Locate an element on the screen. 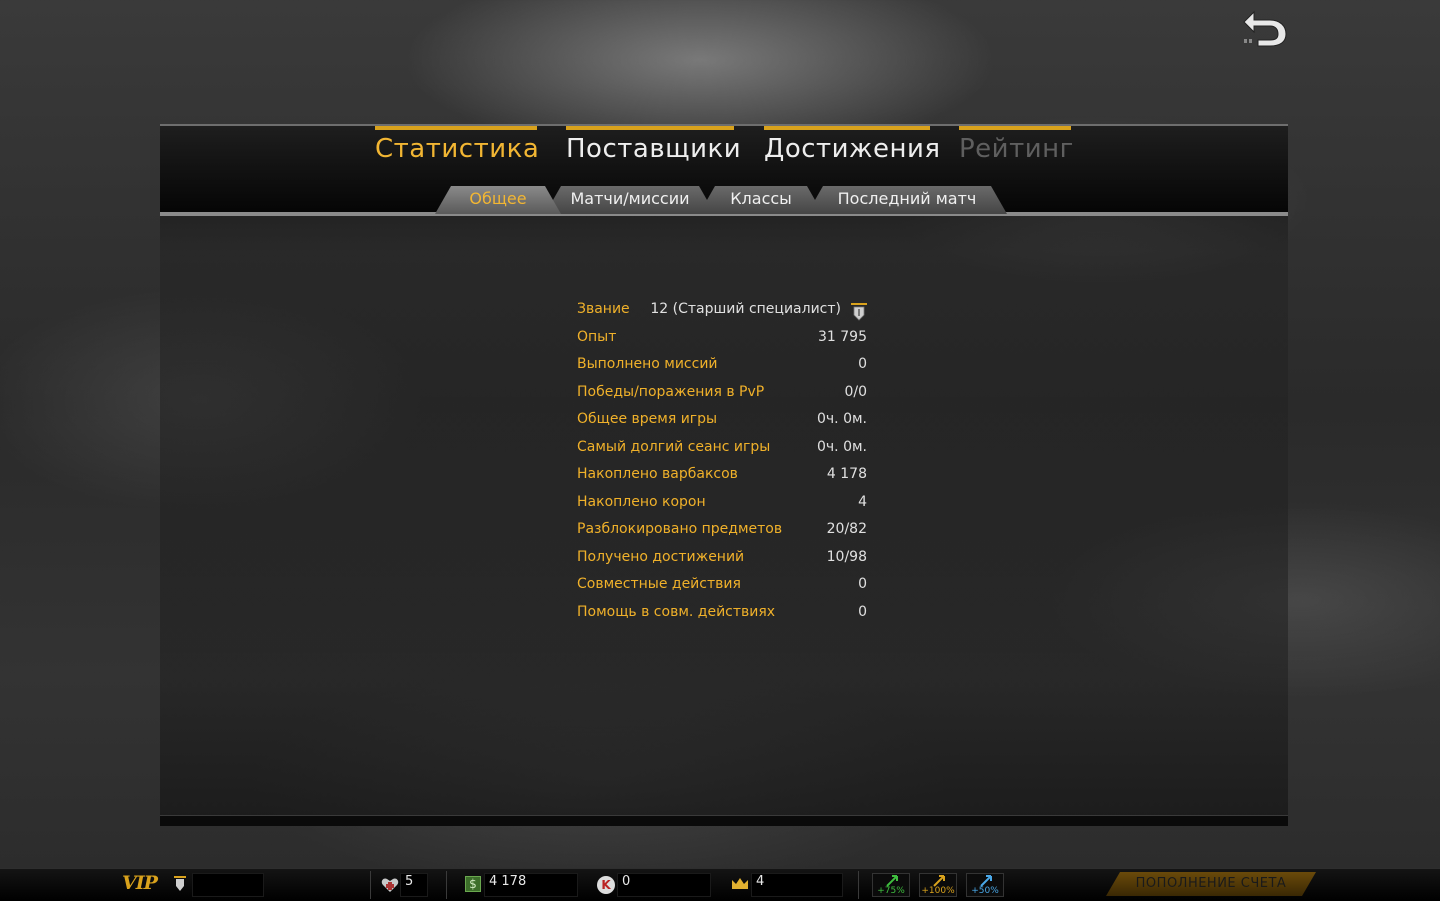 The image size is (1440, 901). stat-value: 4 178 is located at coordinates (846, 474).